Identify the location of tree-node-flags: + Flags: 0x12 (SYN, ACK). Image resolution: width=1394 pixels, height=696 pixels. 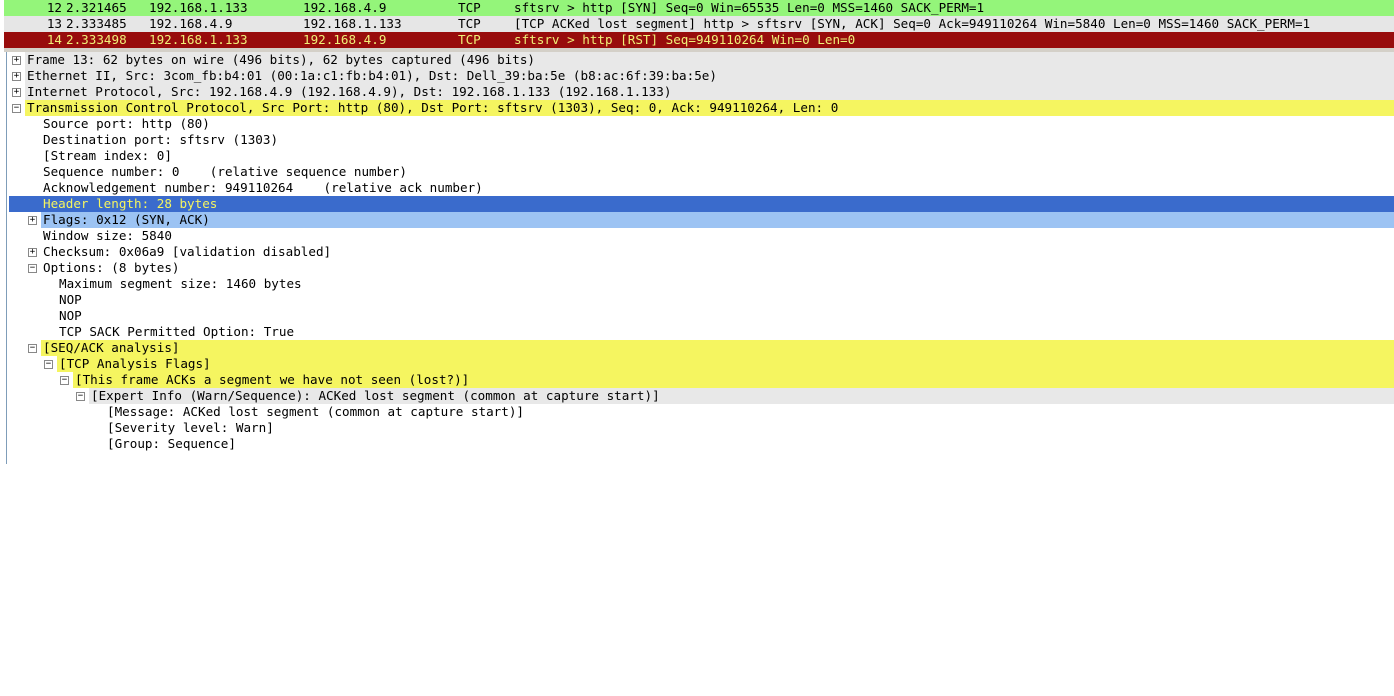
(700, 220).